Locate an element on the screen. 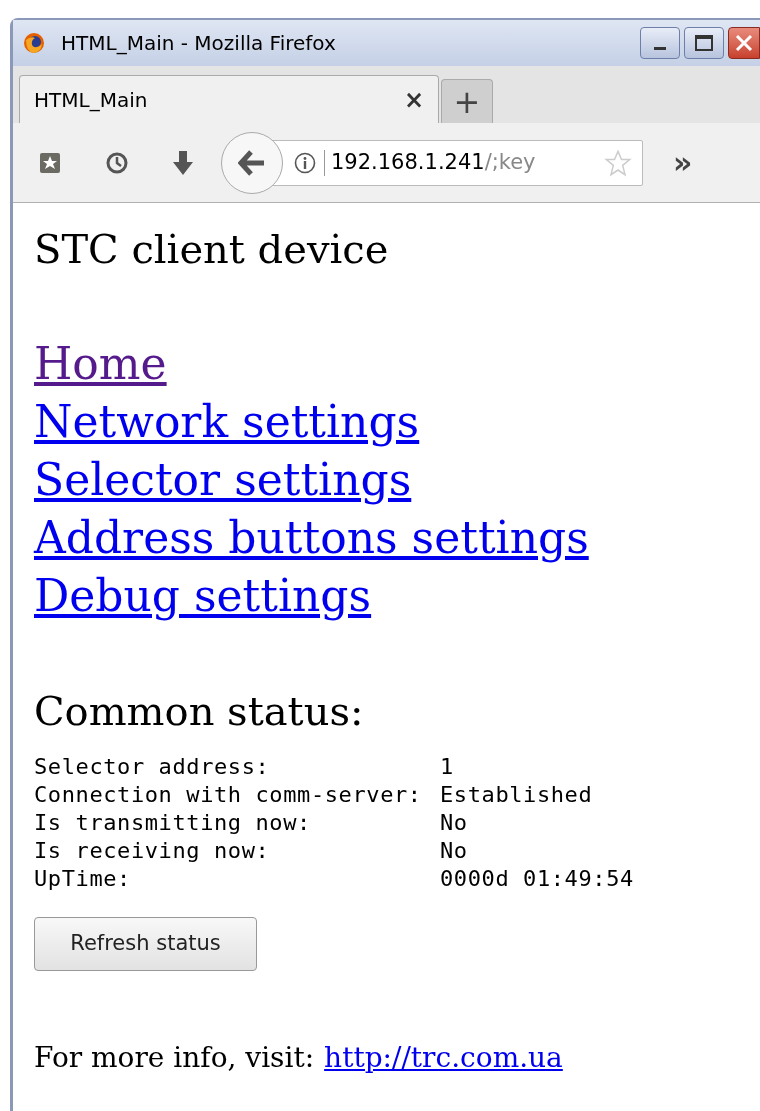  refresh-status-button: Refresh status is located at coordinates (145, 944).